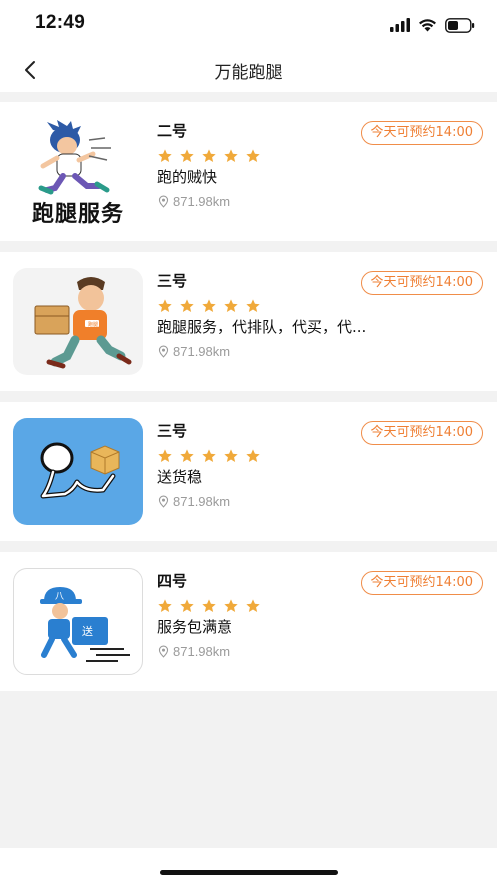  I want to click on service-thumbnail: 跑腿服务, so click(78, 171).